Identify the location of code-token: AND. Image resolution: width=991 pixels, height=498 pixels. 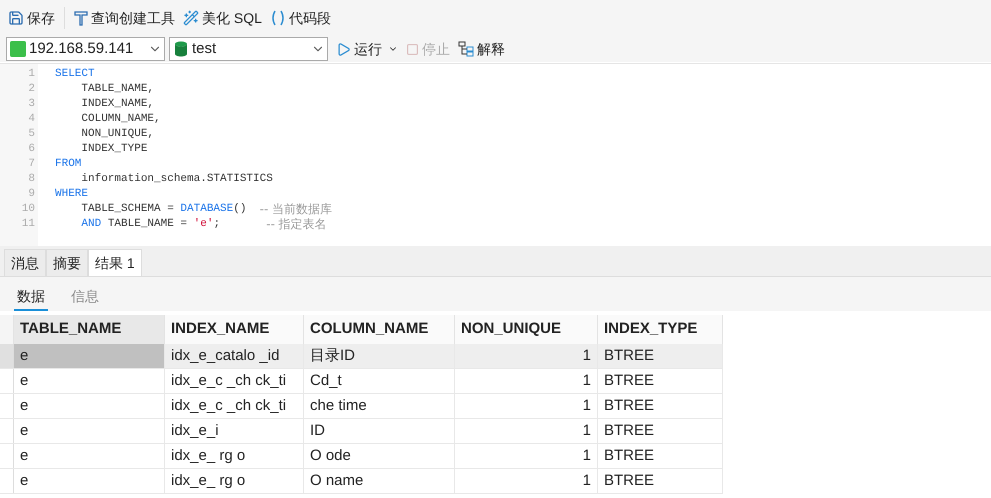
(91, 224).